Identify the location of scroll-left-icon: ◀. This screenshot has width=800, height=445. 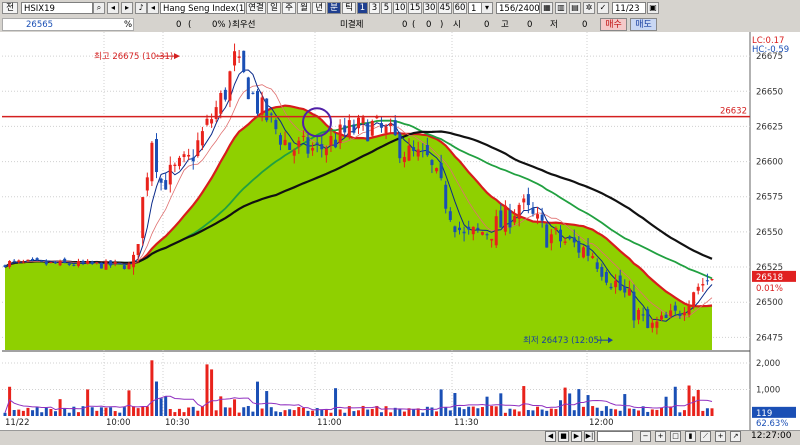
(550, 436).